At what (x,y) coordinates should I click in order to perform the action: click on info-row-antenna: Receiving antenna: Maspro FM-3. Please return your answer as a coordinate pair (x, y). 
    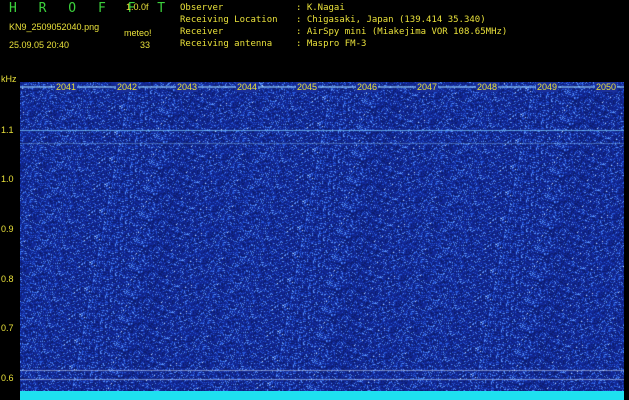
    Looking at the image, I should click on (273, 44).